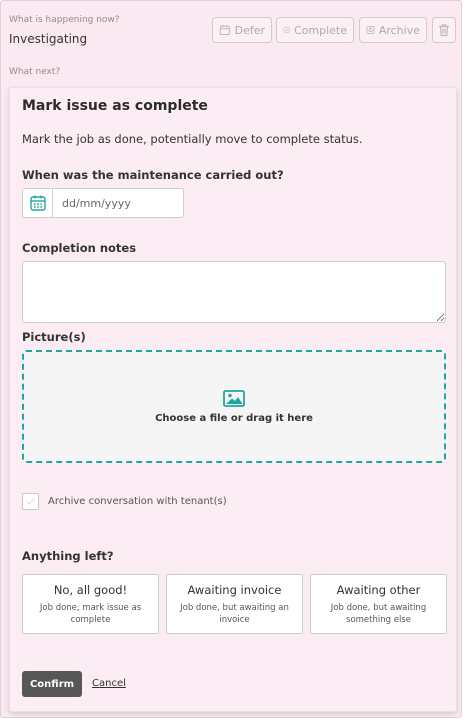 The height and width of the screenshot is (719, 463). Describe the element at coordinates (48, 39) in the screenshot. I see `status-value: Investigating` at that location.